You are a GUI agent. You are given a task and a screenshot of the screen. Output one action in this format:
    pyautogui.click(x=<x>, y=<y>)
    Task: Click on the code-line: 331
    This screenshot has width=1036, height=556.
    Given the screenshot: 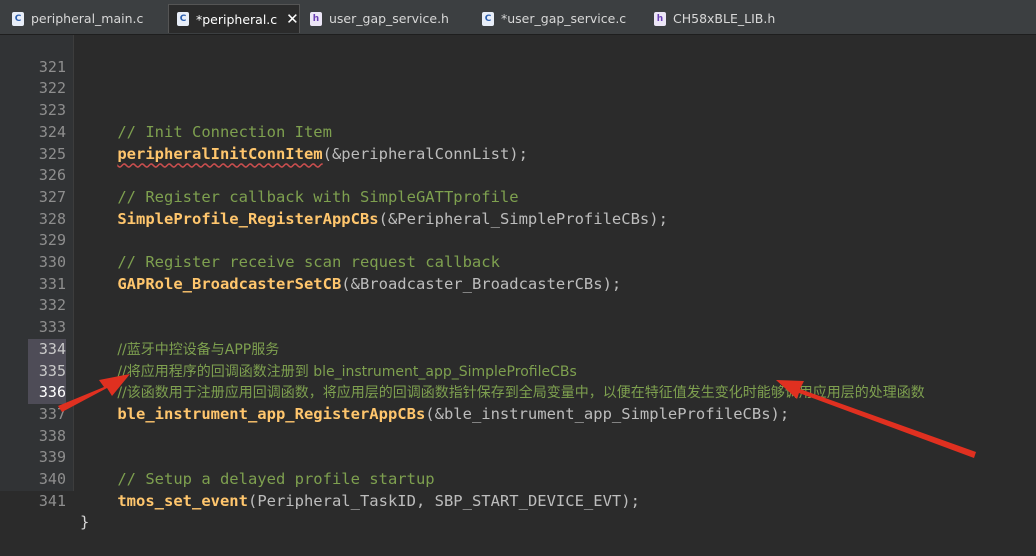 What is the action you would take?
    pyautogui.click(x=518, y=272)
    